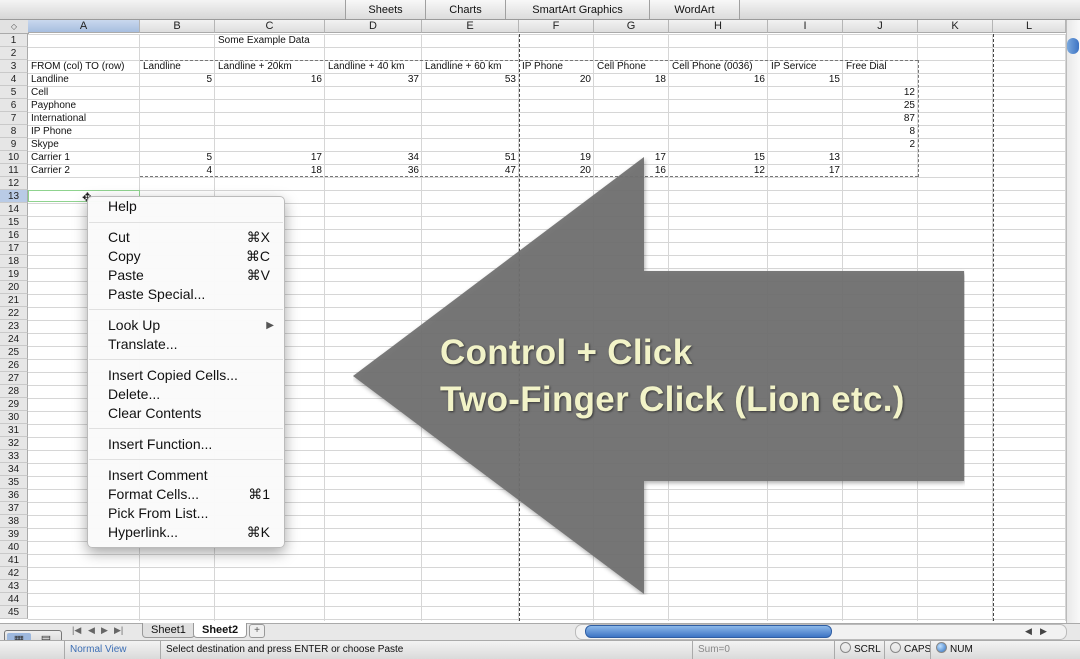 The height and width of the screenshot is (659, 1080). Describe the element at coordinates (186, 275) in the screenshot. I see `menu-item-paste: Paste ⌘V` at that location.